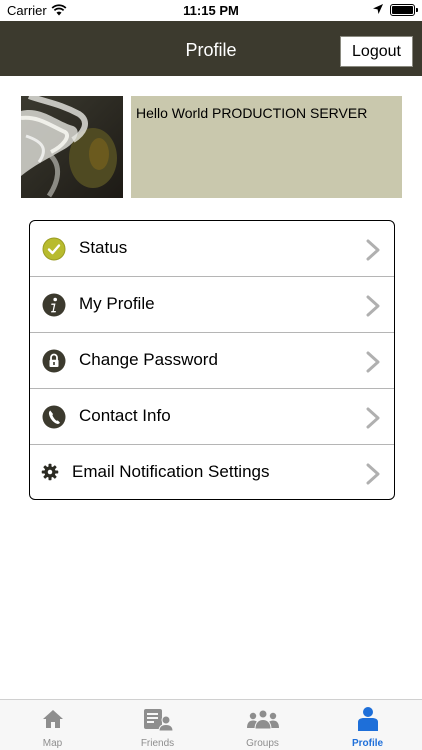 The height and width of the screenshot is (750, 422). I want to click on menu-item-email-notification-settings: Email Notification Settings, so click(212, 472).